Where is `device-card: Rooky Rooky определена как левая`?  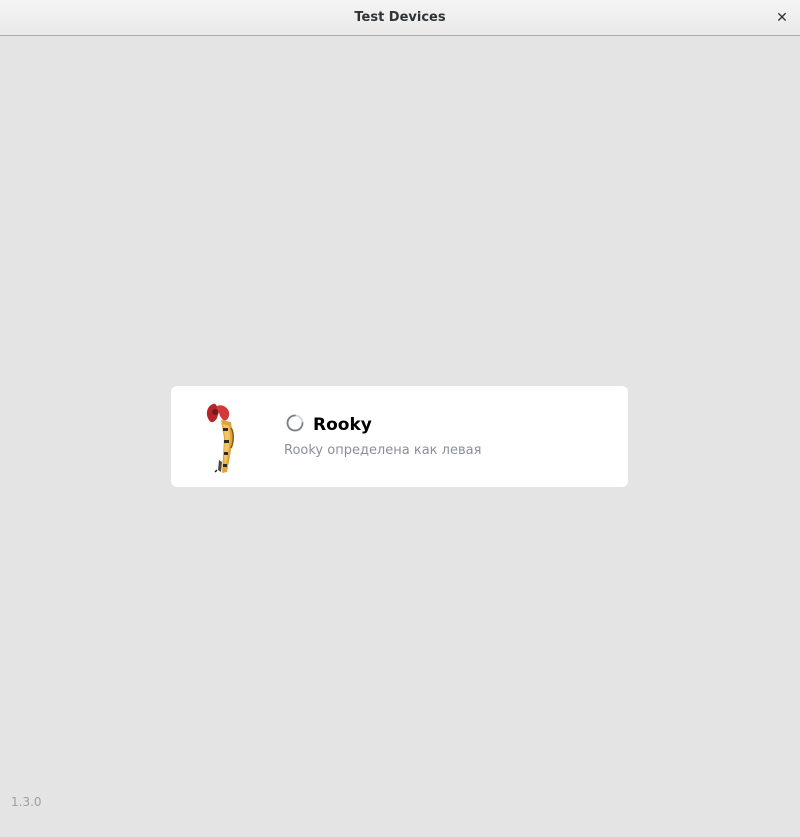
device-card: Rooky Rooky определена как левая is located at coordinates (399, 436).